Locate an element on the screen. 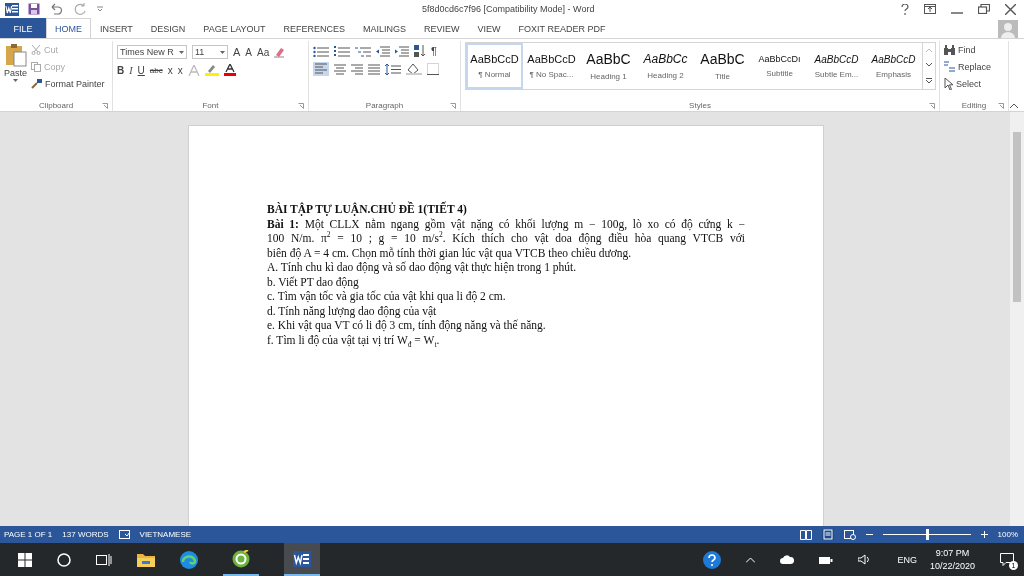  increase-indent-icon is located at coordinates (402, 51).